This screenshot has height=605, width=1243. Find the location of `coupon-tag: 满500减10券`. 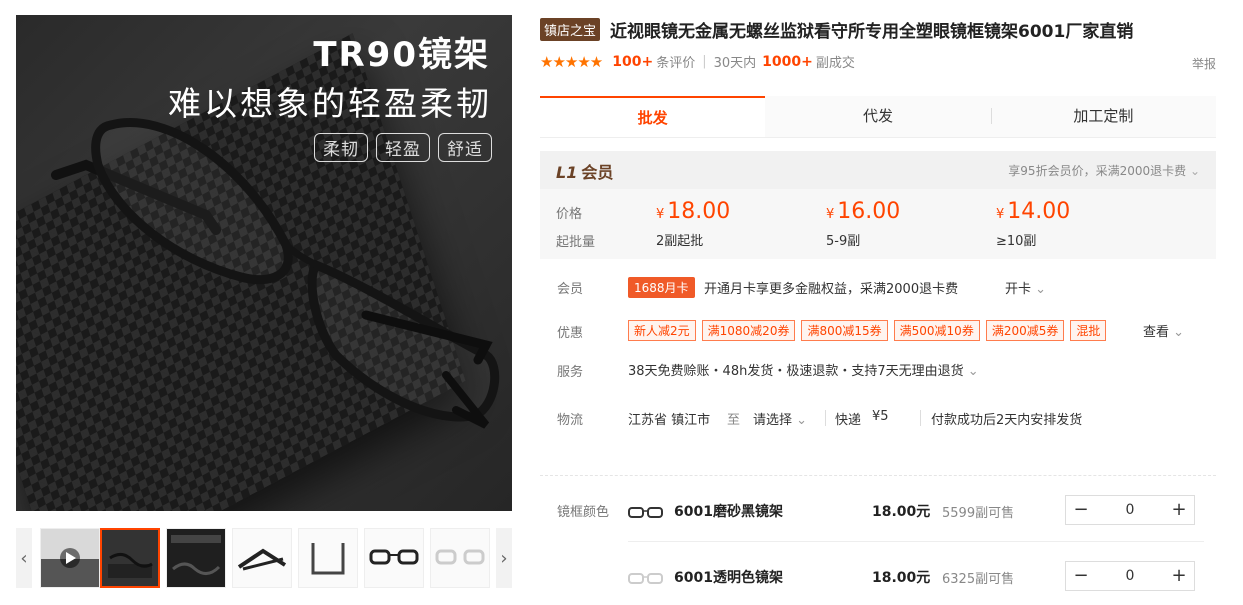

coupon-tag: 满500减10券 is located at coordinates (936, 330).